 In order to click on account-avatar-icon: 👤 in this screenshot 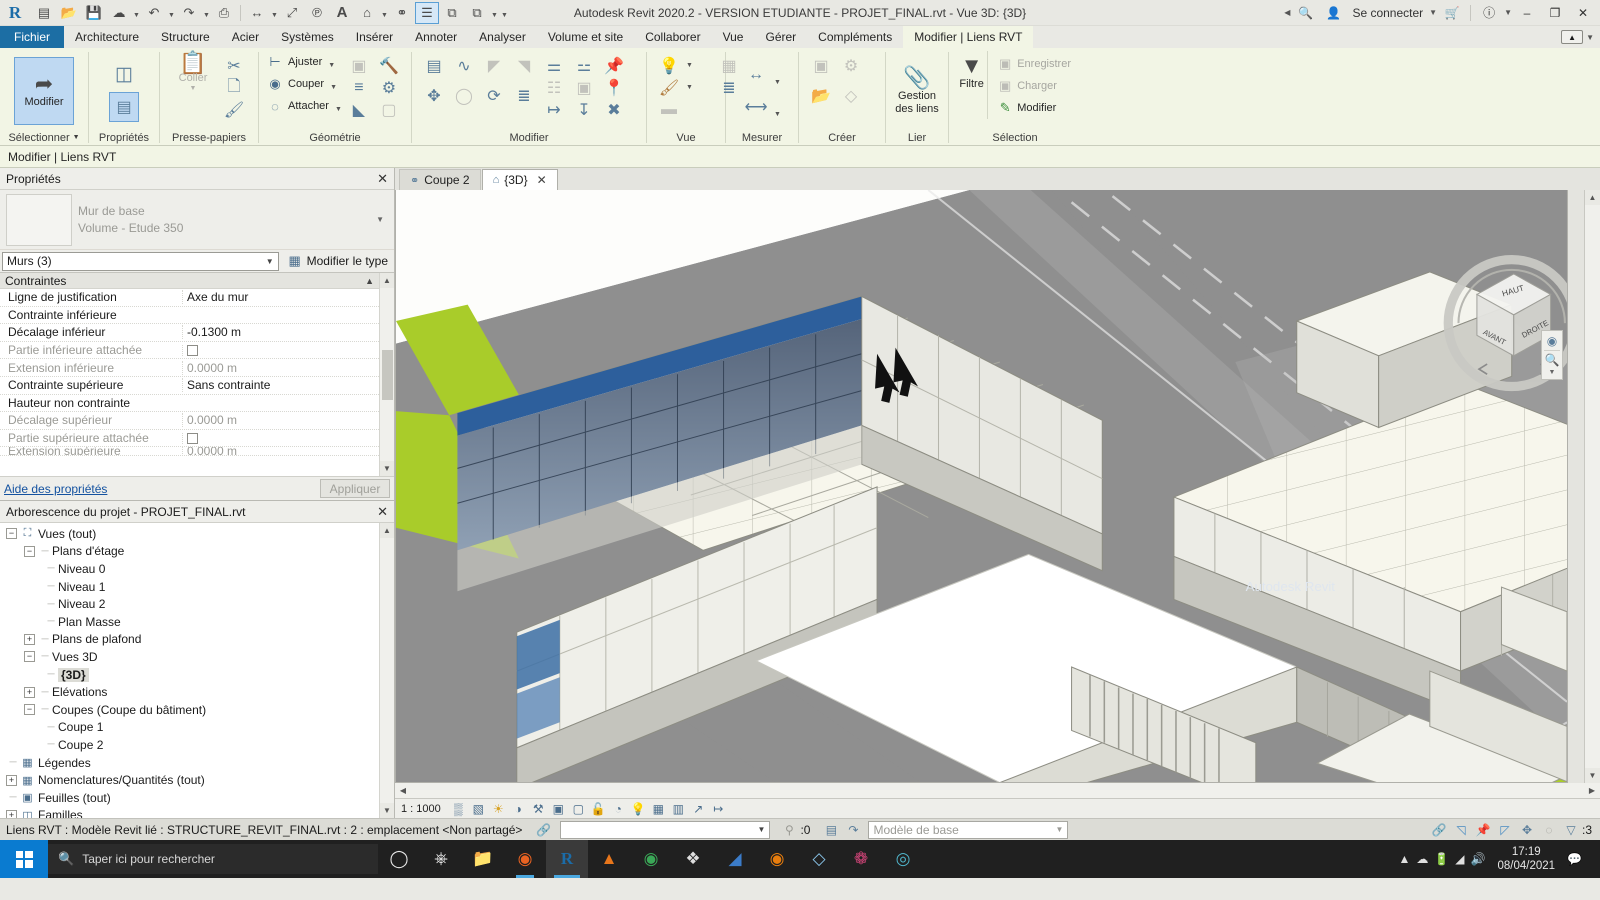, I will do `click(1333, 13)`.